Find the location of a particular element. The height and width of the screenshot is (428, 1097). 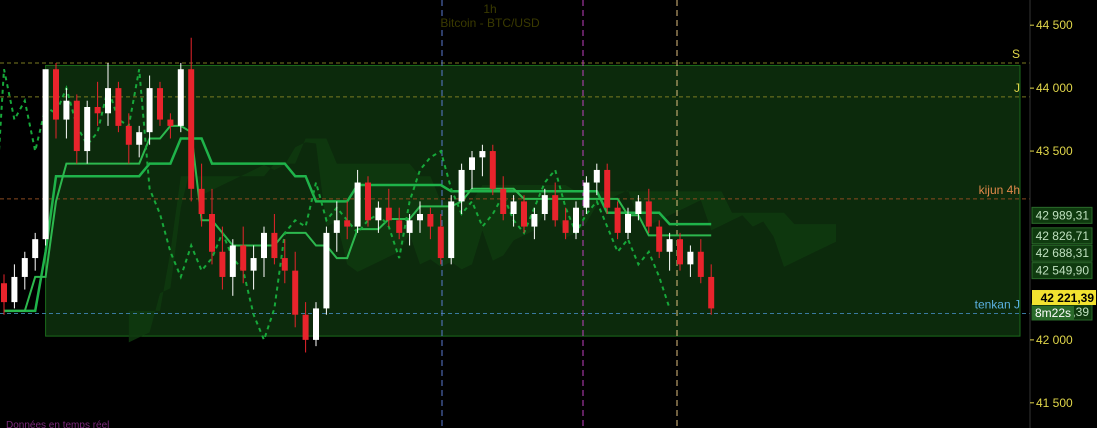

axis-tick-label: 43 500 is located at coordinates (1054, 151).